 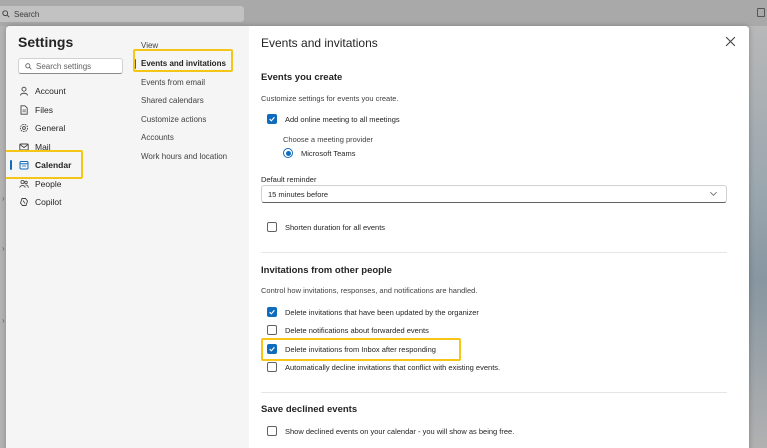 What do you see at coordinates (48, 202) in the screenshot?
I see `category-label: Copilot` at bounding box center [48, 202].